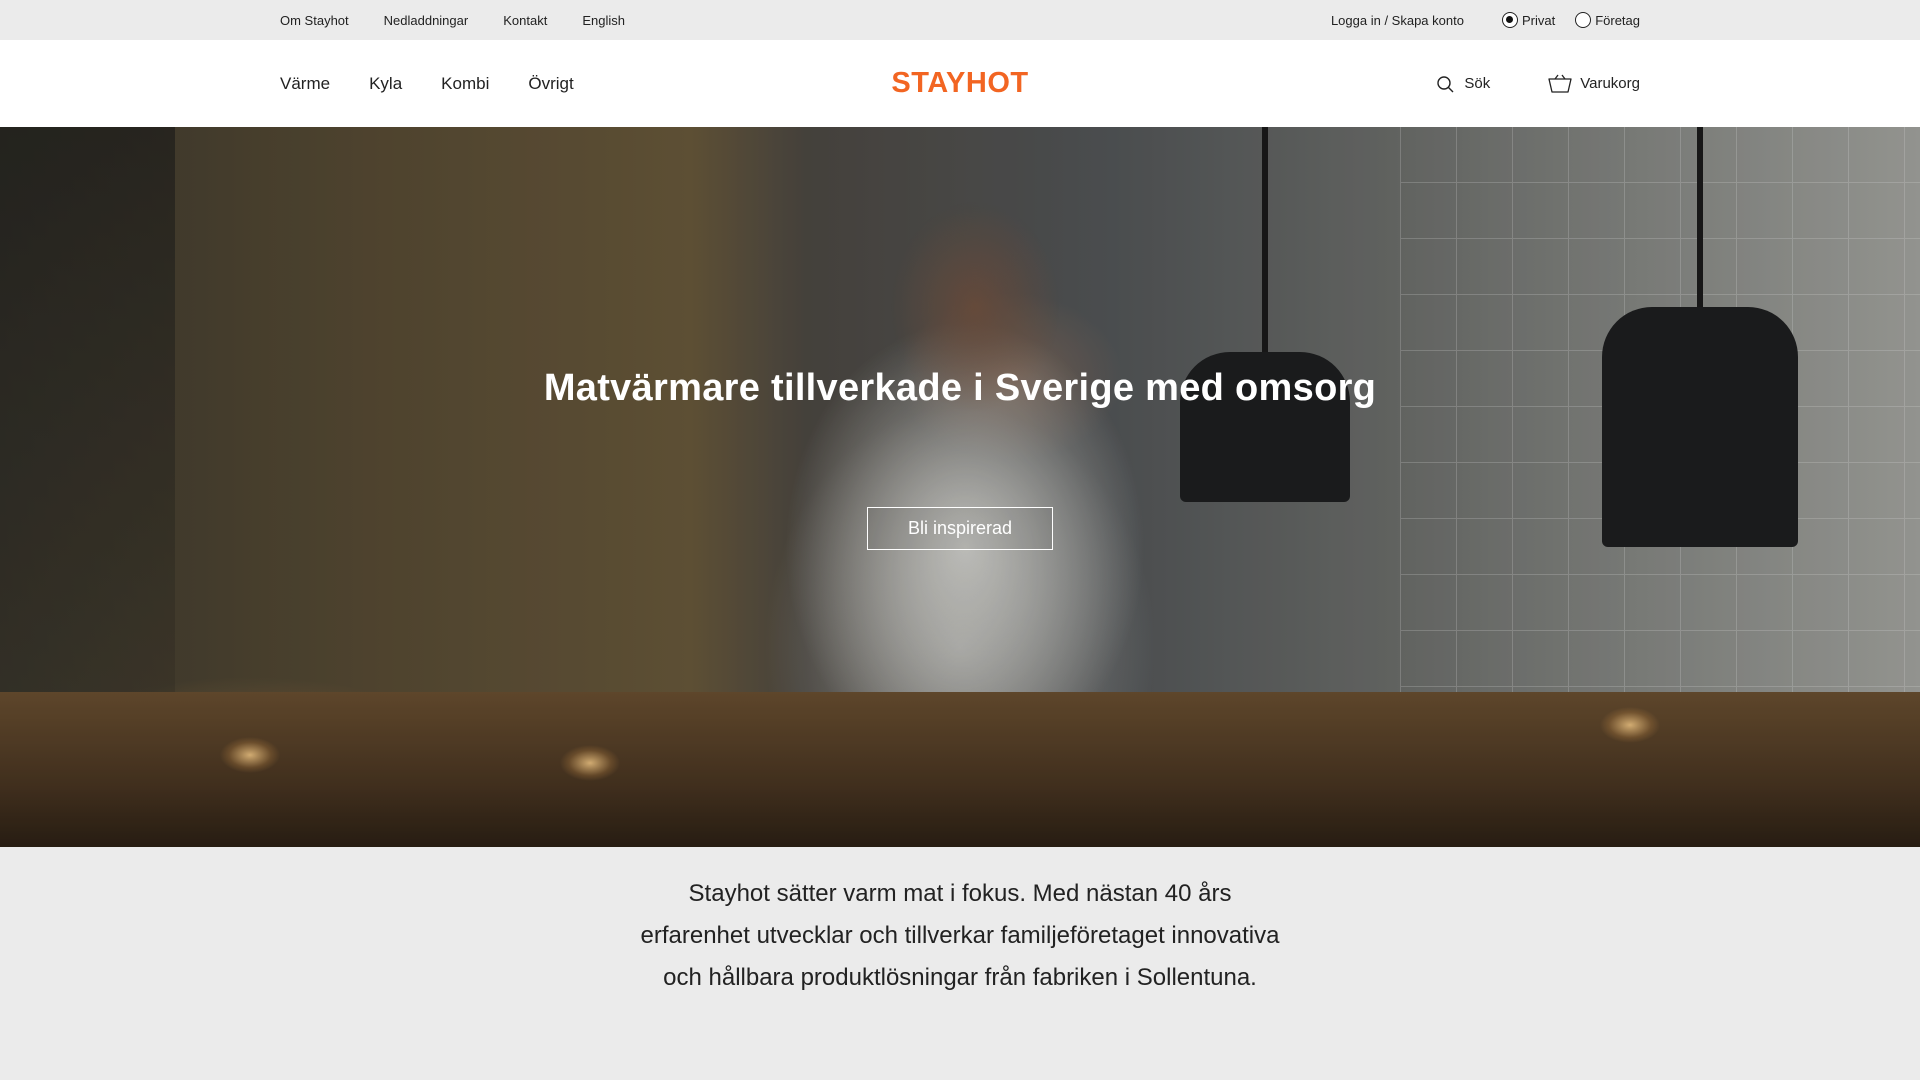 The width and height of the screenshot is (1920, 1080). Describe the element at coordinates (1617, 20) in the screenshot. I see `radio-foretag-label: Företag` at that location.